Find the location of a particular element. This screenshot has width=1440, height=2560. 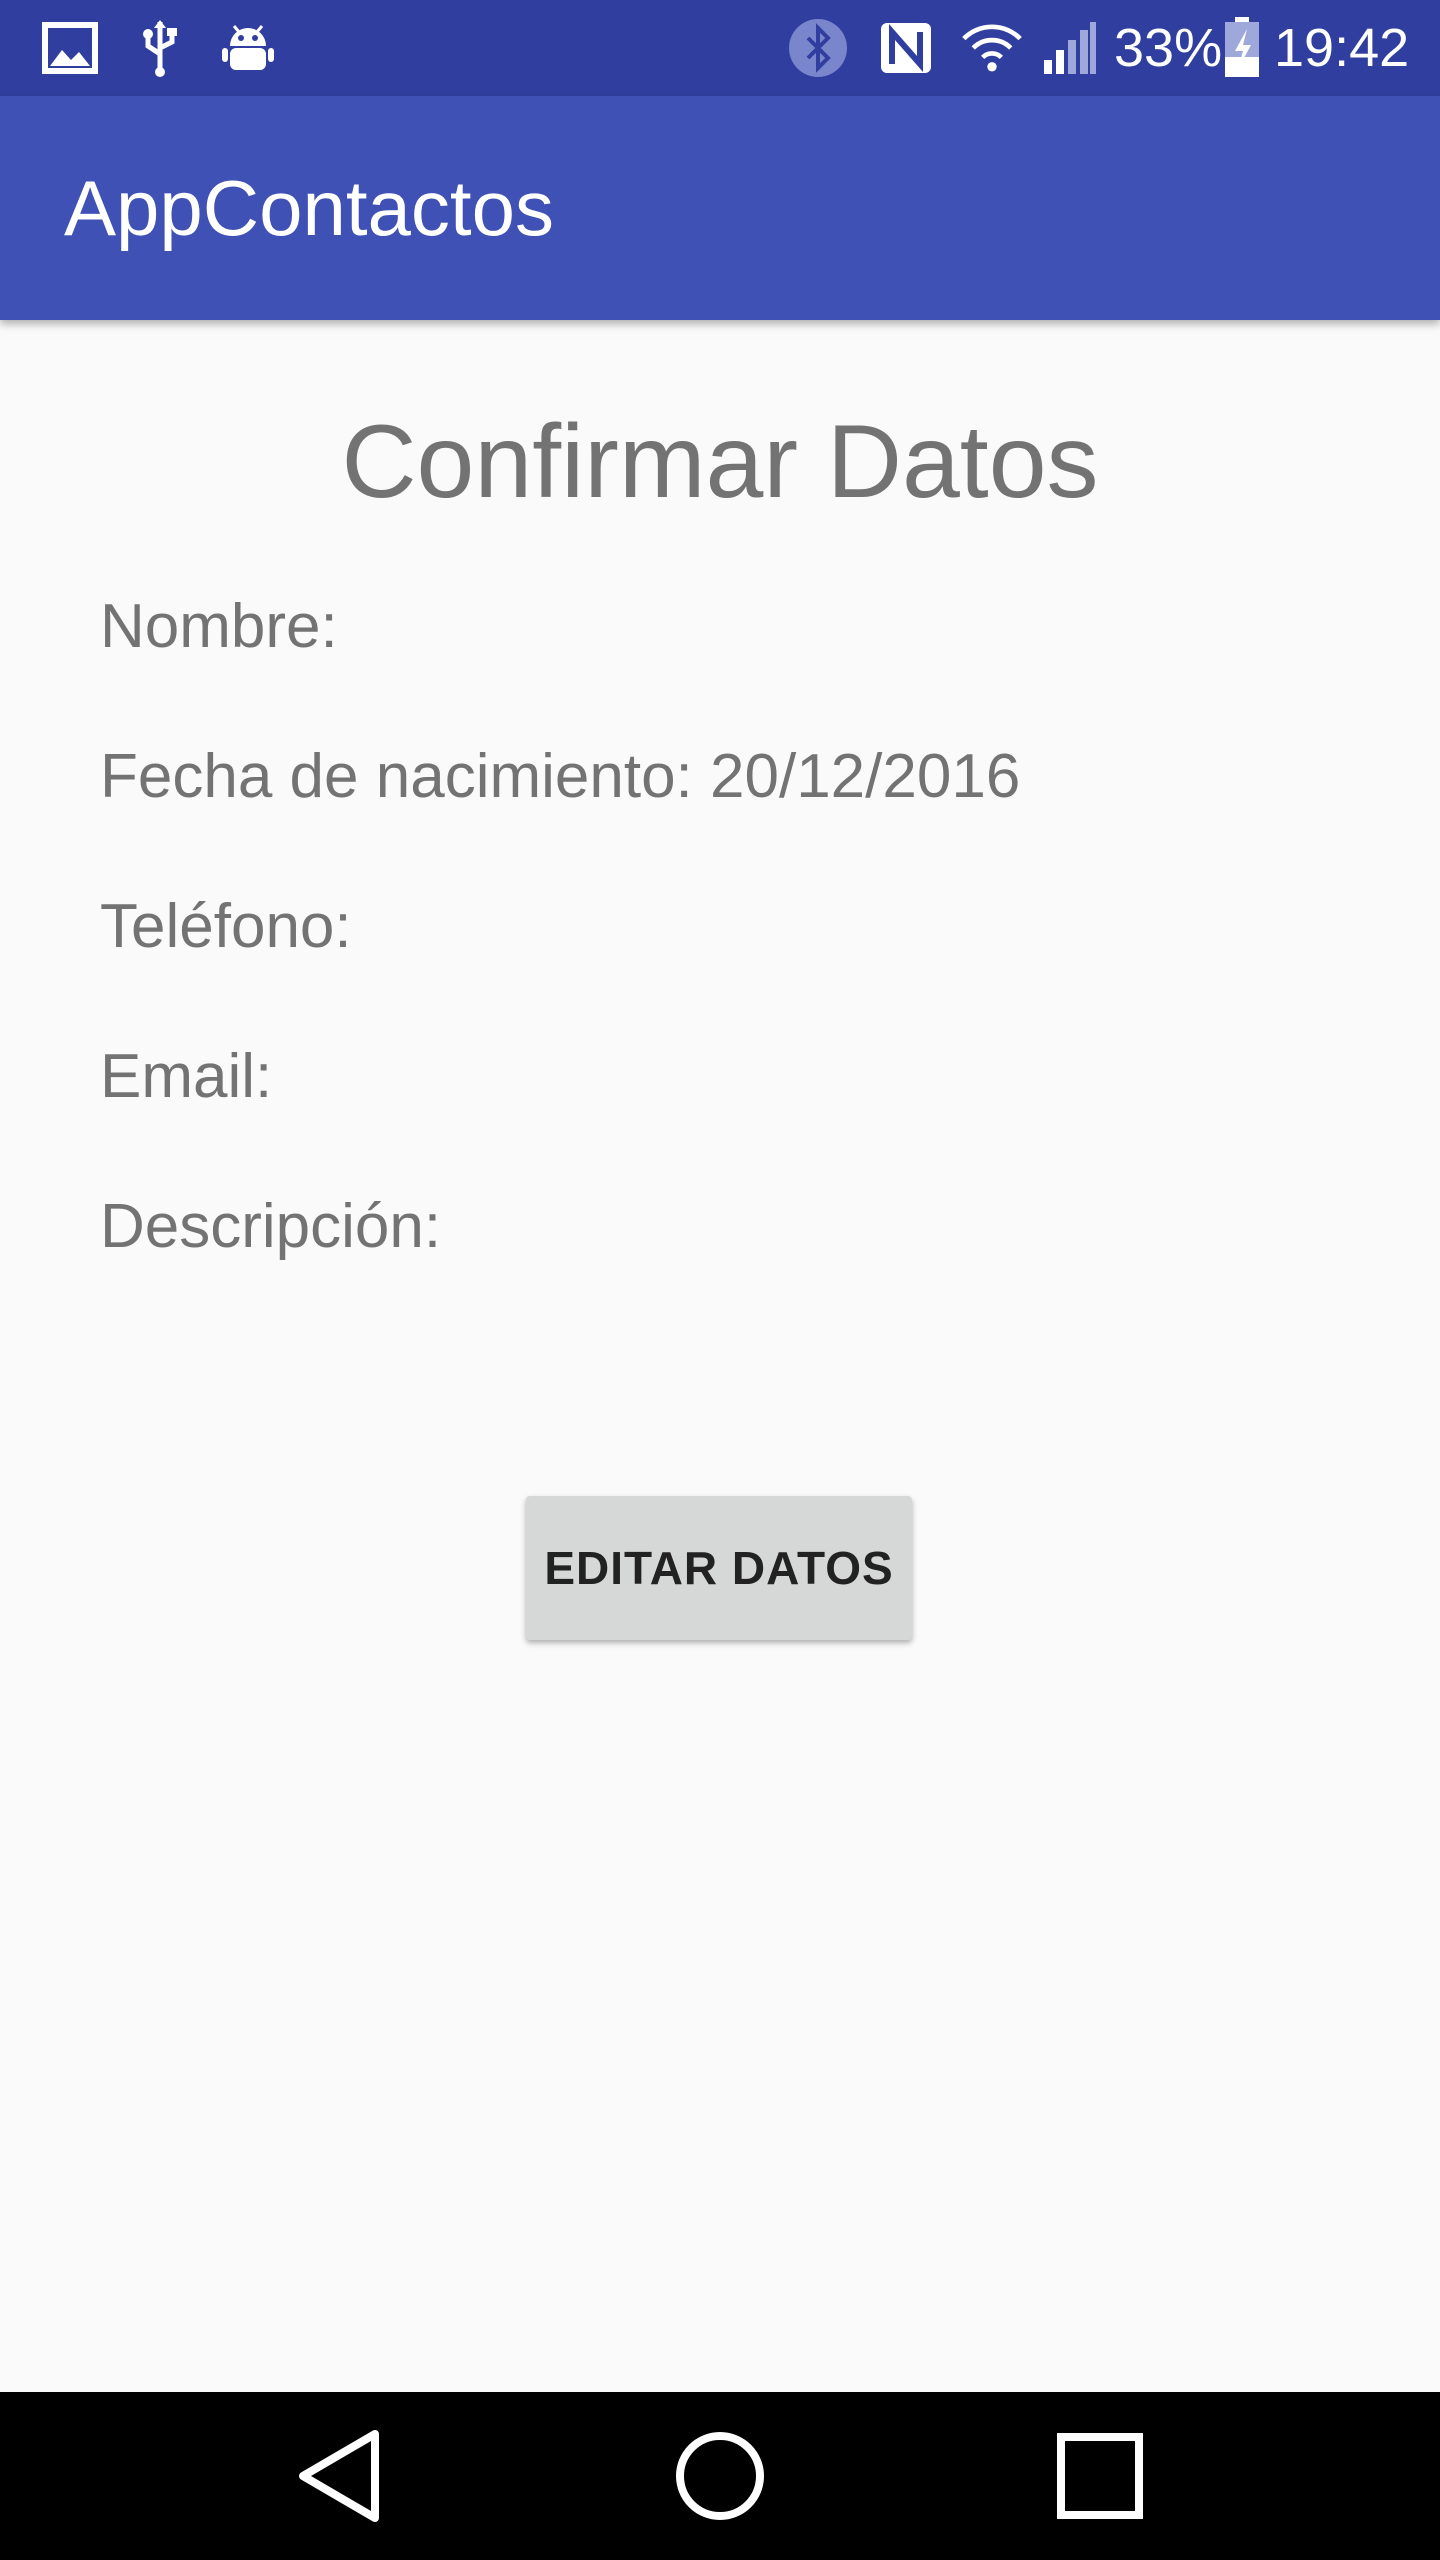

edit-data-button: EDITAR DATOS is located at coordinates (719, 1568).